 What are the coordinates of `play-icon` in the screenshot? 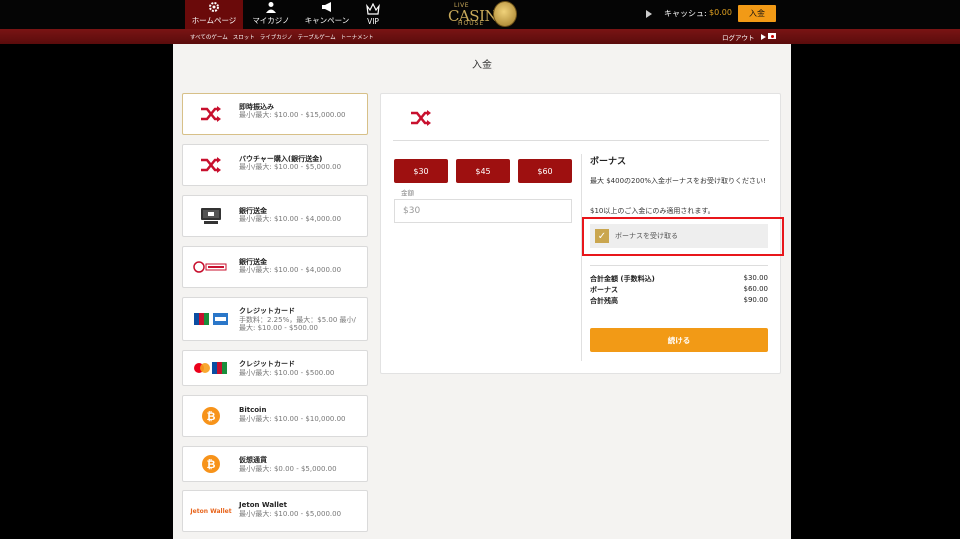 It's located at (649, 14).